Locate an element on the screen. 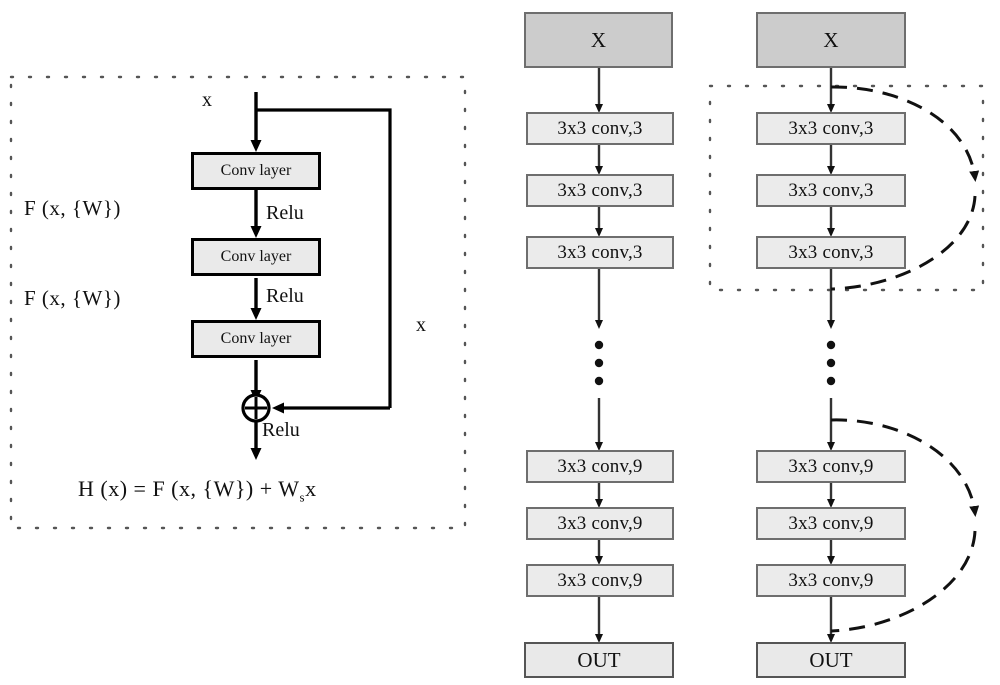 The image size is (1000, 685). right-conv-box-1: 3x3 conv,3 is located at coordinates (831, 128).